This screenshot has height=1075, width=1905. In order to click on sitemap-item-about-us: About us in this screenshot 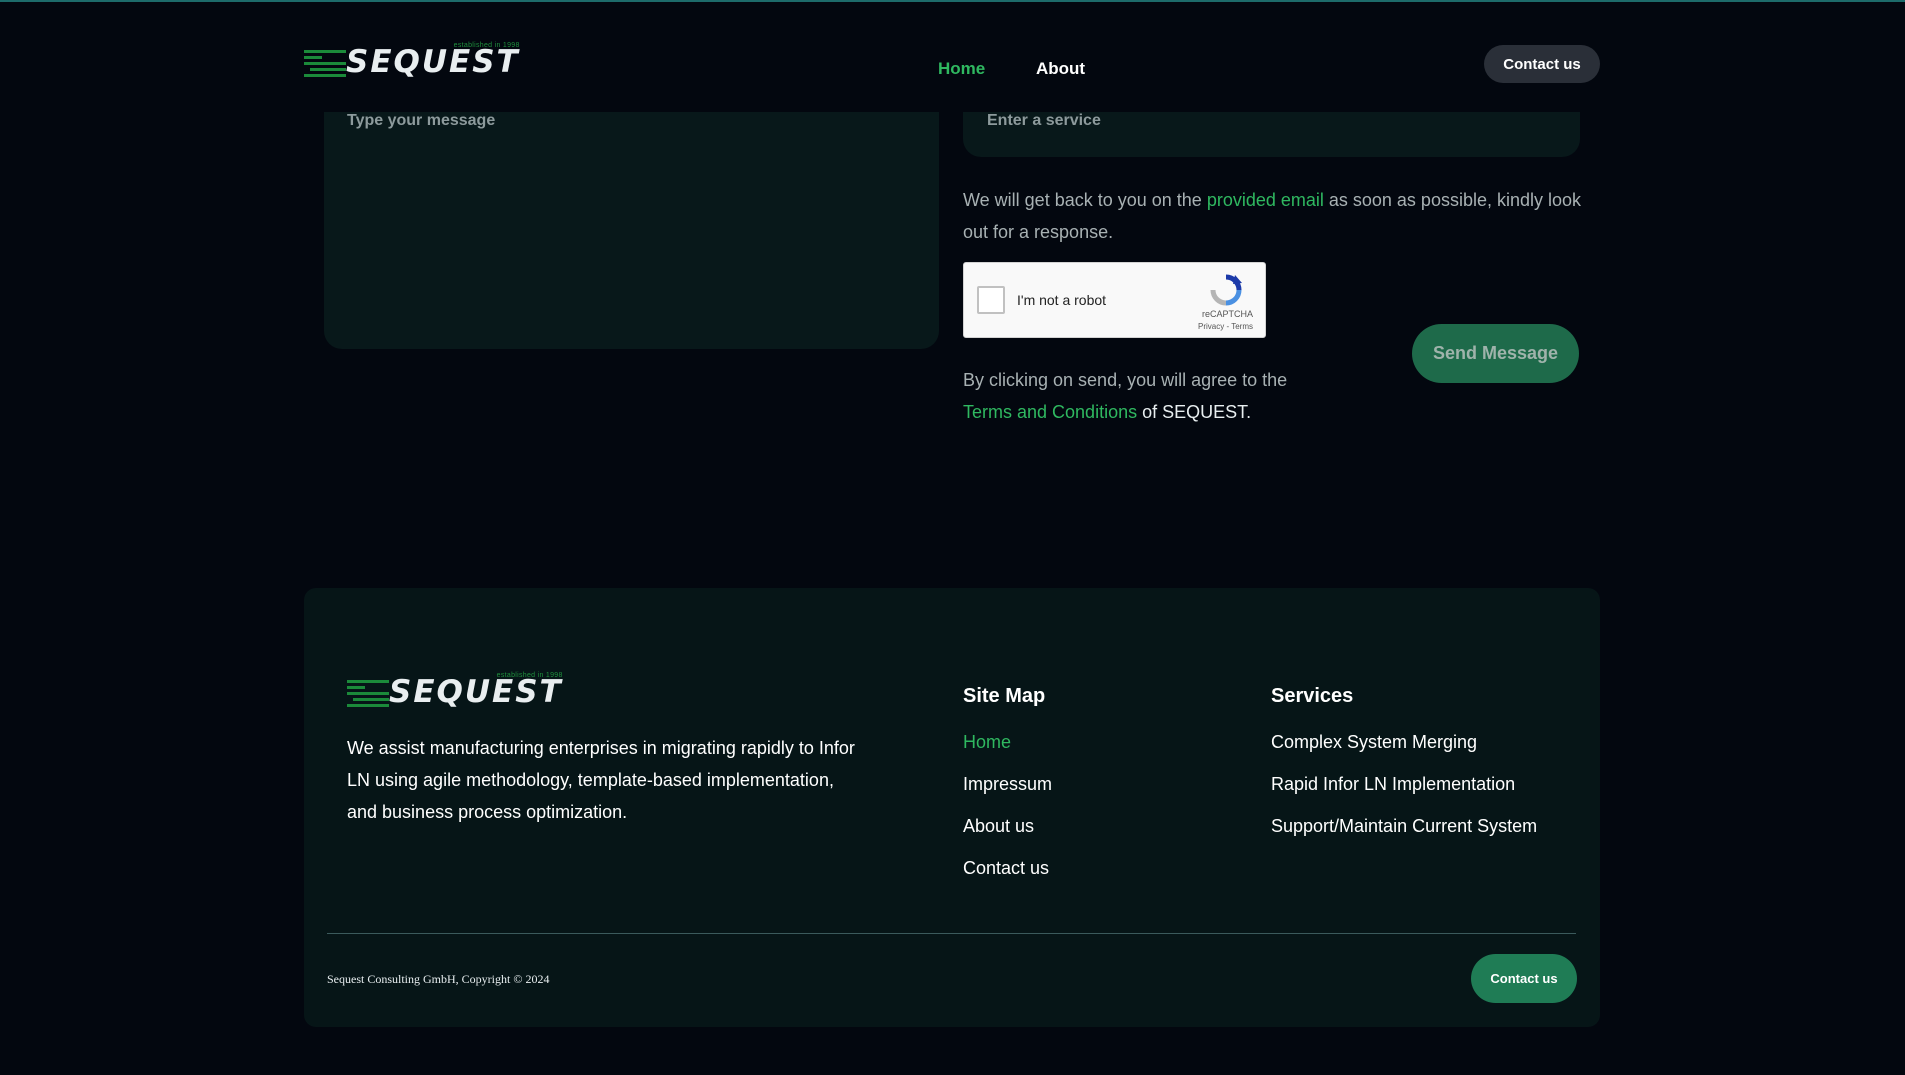, I will do `click(1007, 837)`.